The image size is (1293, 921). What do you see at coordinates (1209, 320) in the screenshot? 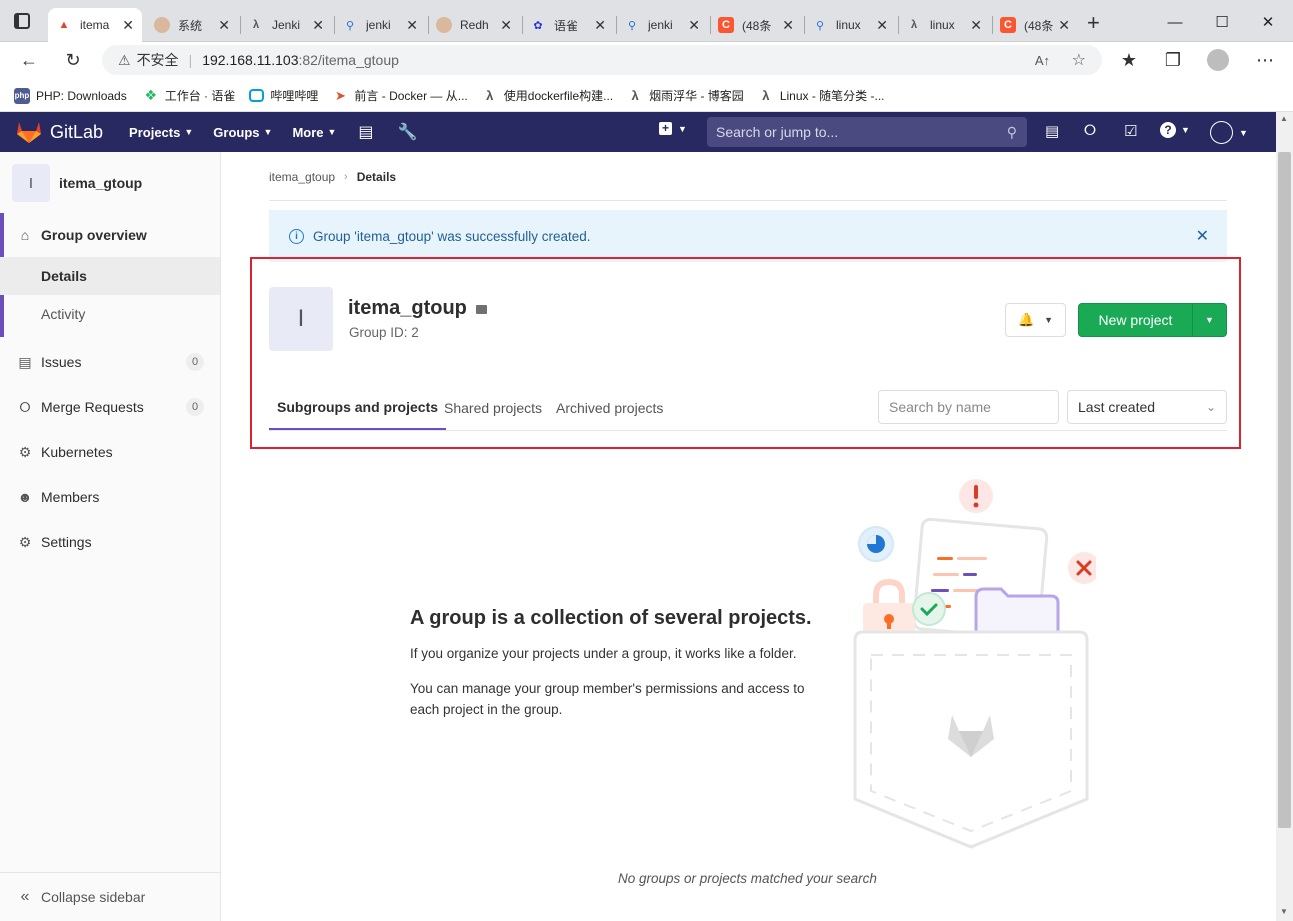
I see `new-project-dropdown-toggle: ▼` at bounding box center [1209, 320].